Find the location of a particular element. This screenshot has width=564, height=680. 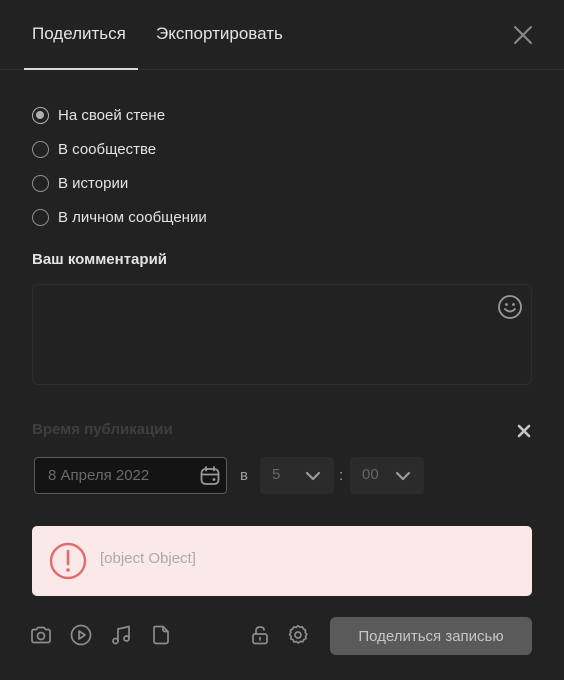

lock-icon is located at coordinates (260, 635).